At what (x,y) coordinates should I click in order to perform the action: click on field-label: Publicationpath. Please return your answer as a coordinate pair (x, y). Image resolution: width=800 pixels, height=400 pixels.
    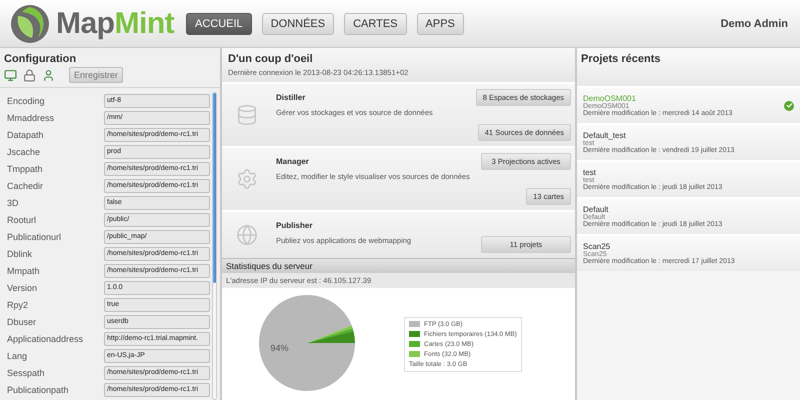
    Looking at the image, I should click on (38, 389).